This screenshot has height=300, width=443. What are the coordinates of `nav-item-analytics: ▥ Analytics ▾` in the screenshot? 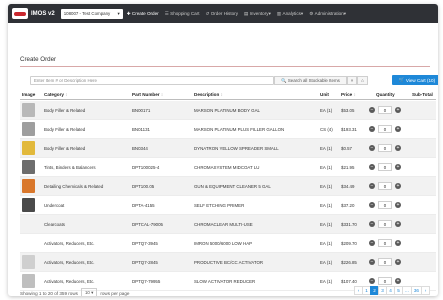 It's located at (290, 14).